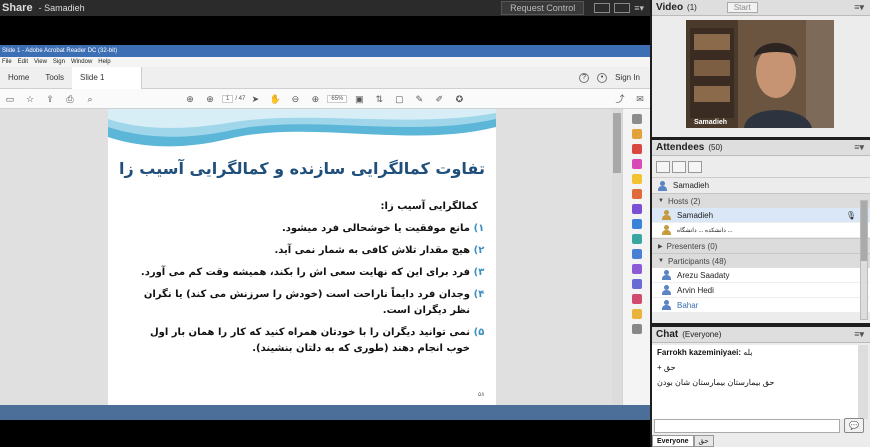 The height and width of the screenshot is (447, 870). What do you see at coordinates (228, 98) in the screenshot?
I see `page-number-field: 1` at bounding box center [228, 98].